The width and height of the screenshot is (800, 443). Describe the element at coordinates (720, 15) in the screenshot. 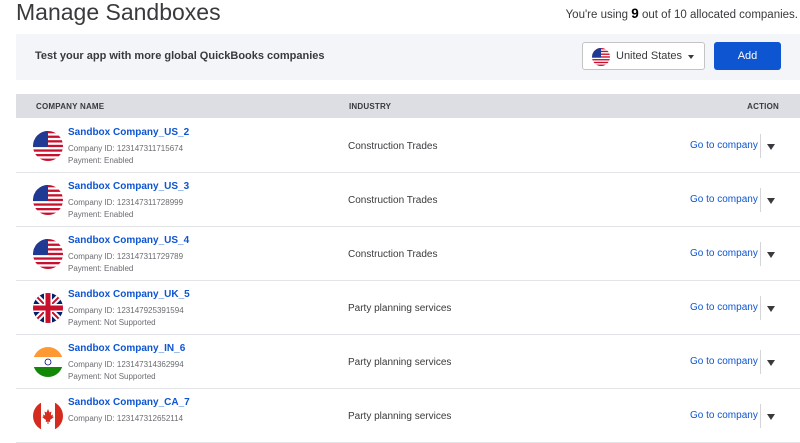

I see `usage-suffix: out of 10 allocated companies.` at that location.